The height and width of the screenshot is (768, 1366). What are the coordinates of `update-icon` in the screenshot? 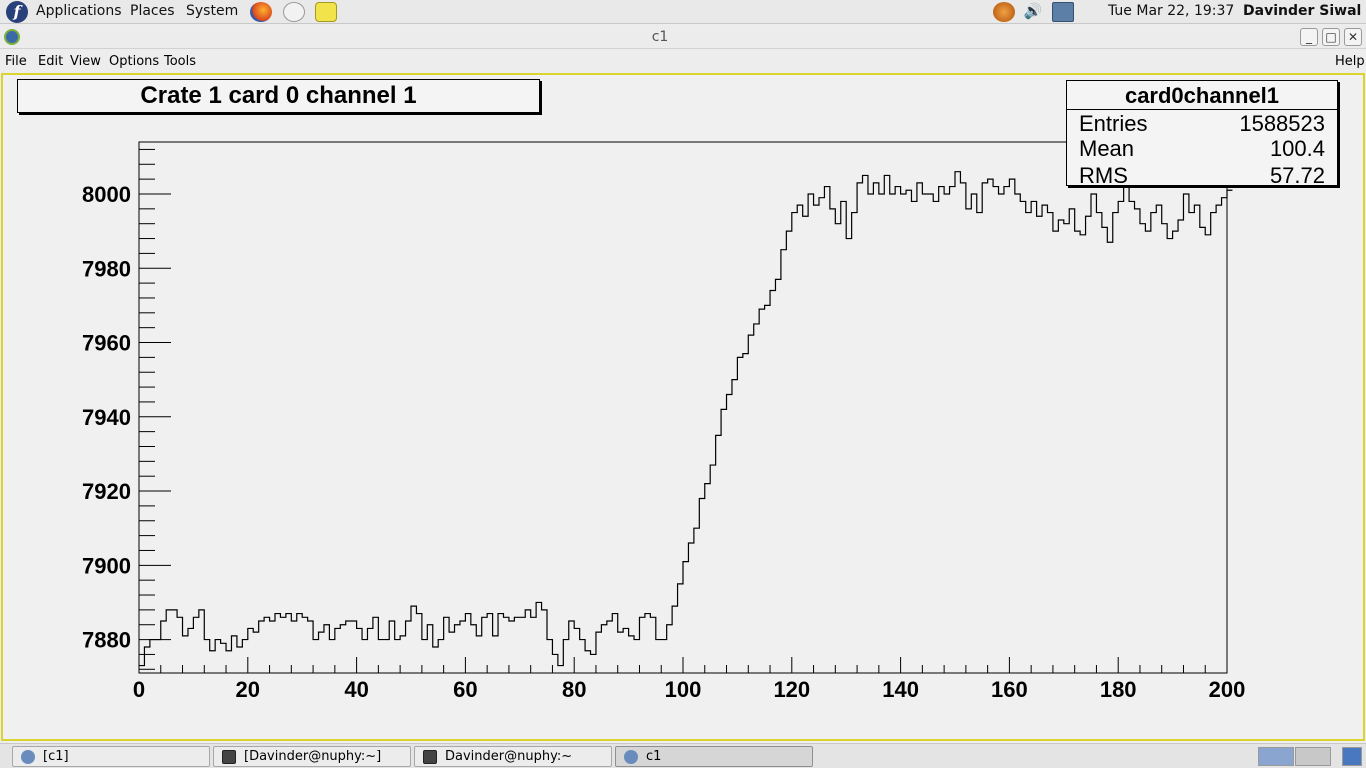 It's located at (1004, 12).